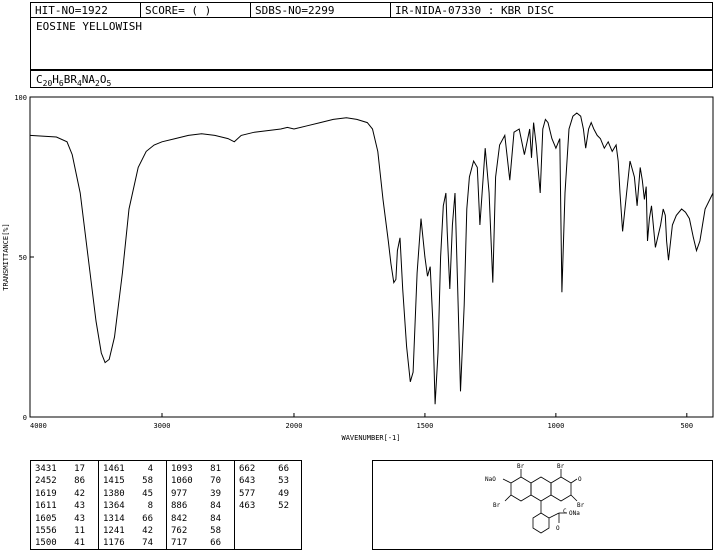 This screenshot has height=553, width=715. Describe the element at coordinates (182, 481) in the screenshot. I see `peak-wavenumber: 1060` at that location.